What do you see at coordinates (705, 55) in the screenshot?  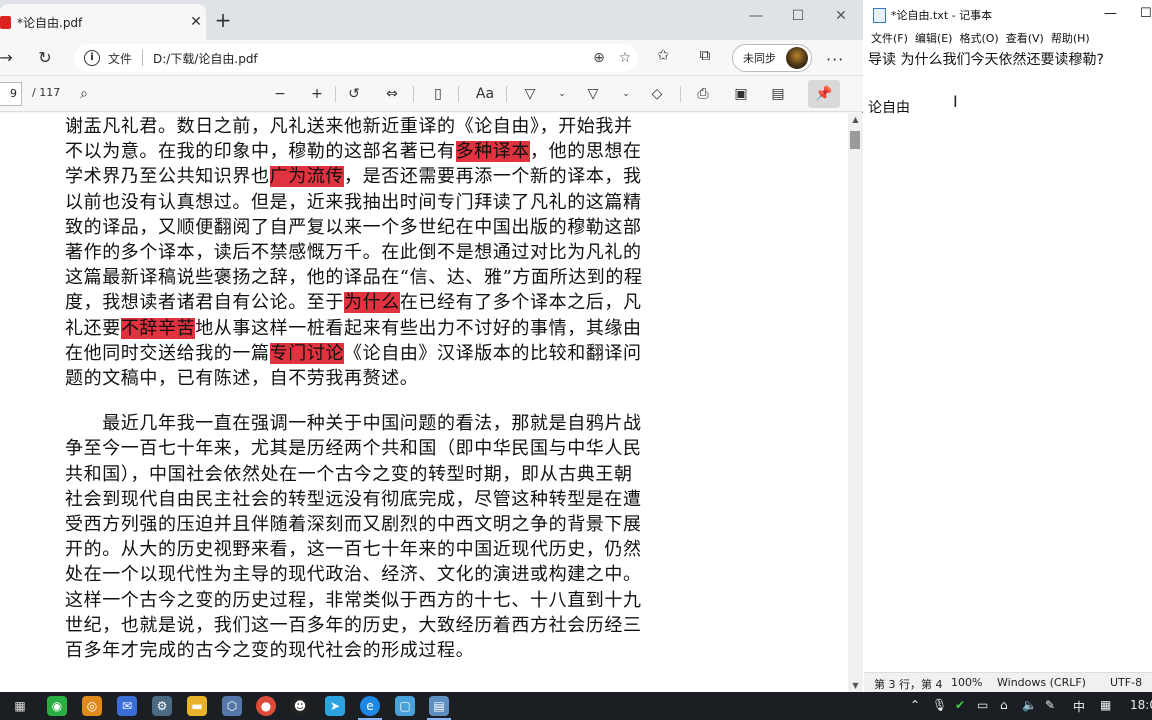 I see `collections-icon: ⧉` at bounding box center [705, 55].